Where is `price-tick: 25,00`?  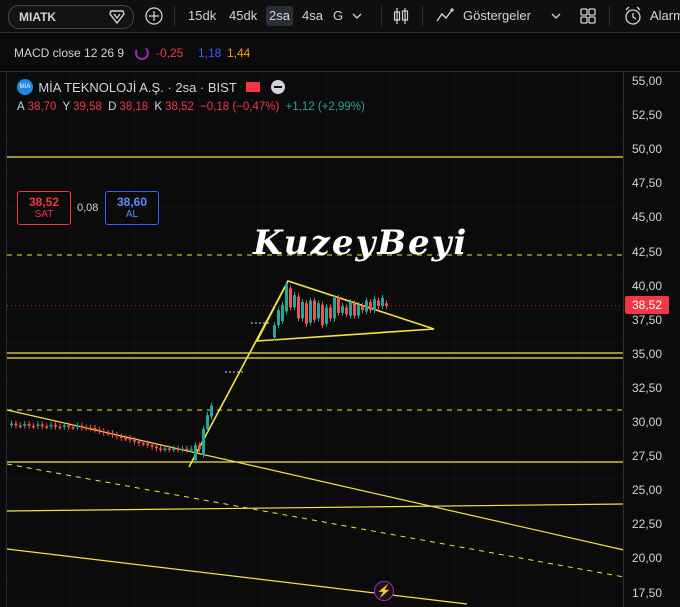
price-tick: 25,00 is located at coordinates (647, 490).